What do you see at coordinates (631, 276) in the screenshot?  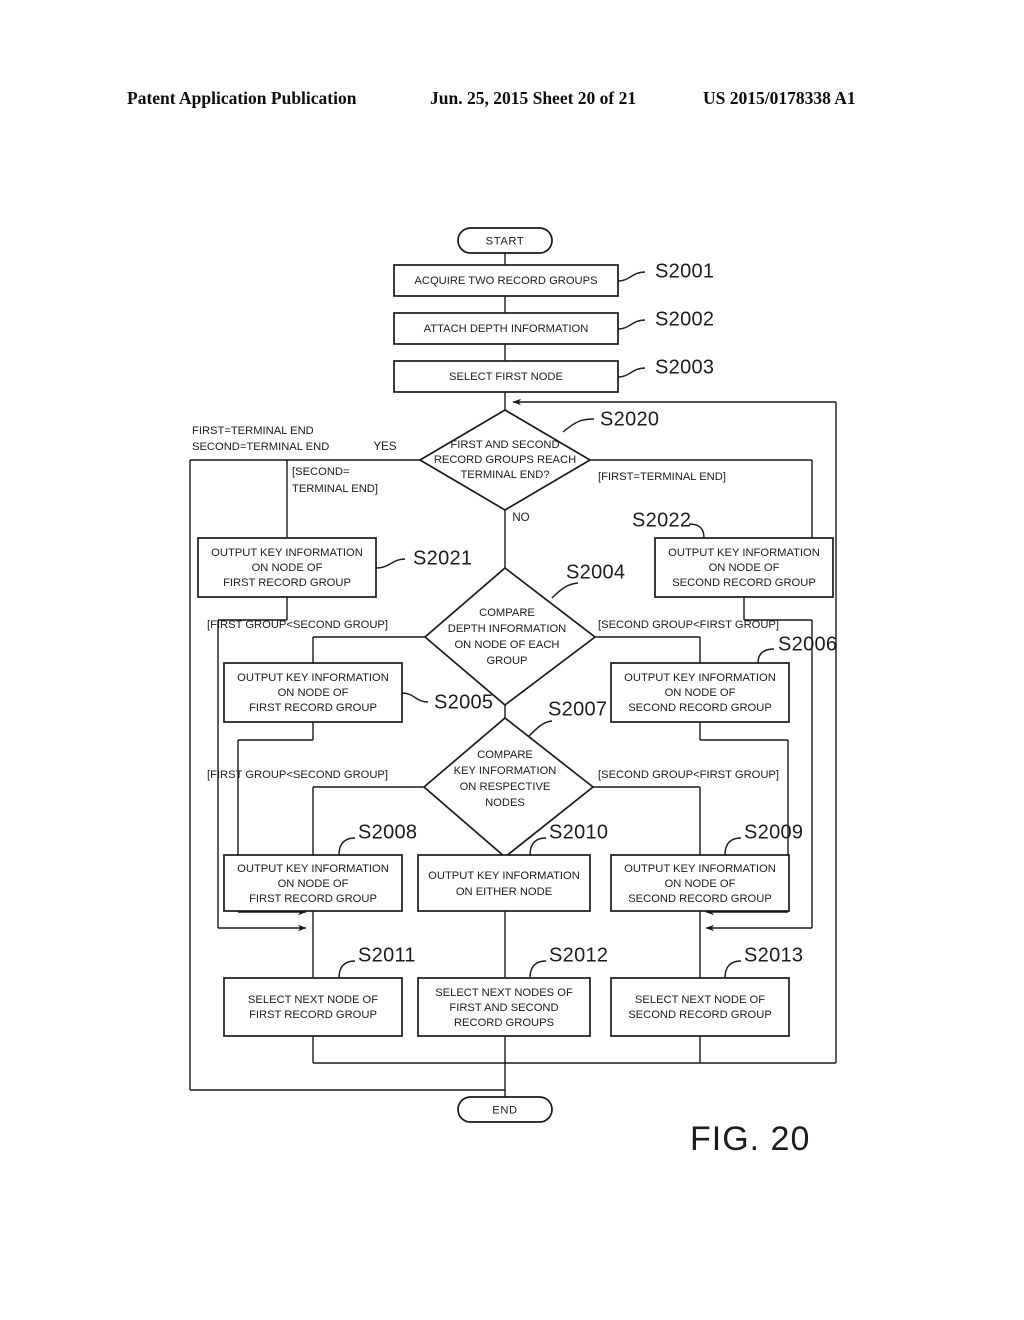 I see `leader-s2001` at bounding box center [631, 276].